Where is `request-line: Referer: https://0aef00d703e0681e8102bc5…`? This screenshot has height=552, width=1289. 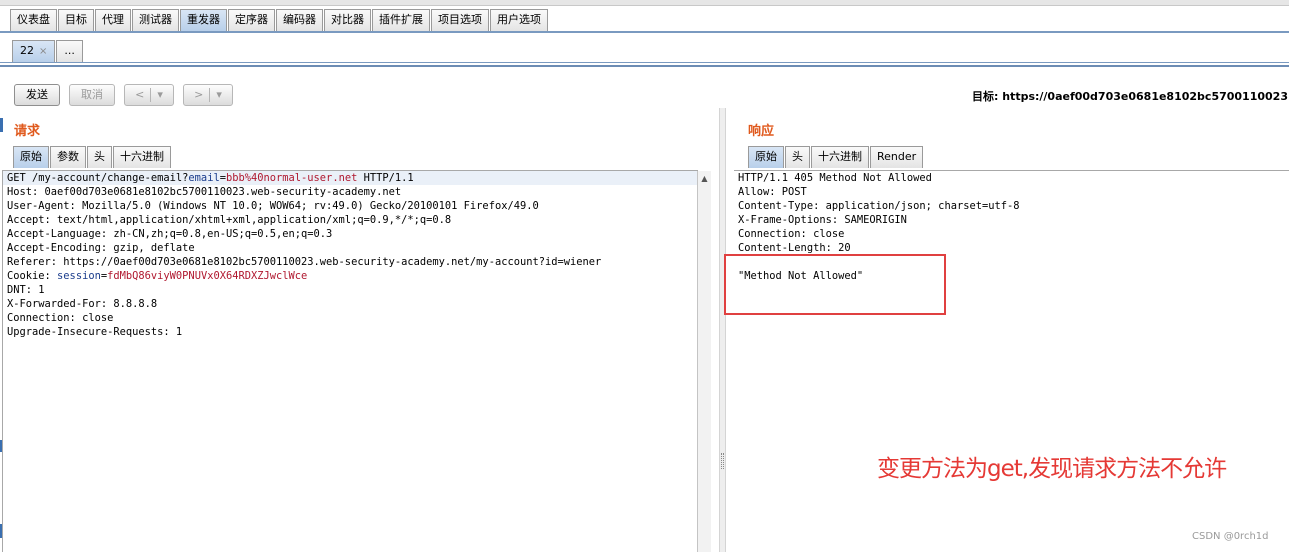
request-line: Referer: https://0aef00d703e0681e8102bc5… is located at coordinates (350, 262).